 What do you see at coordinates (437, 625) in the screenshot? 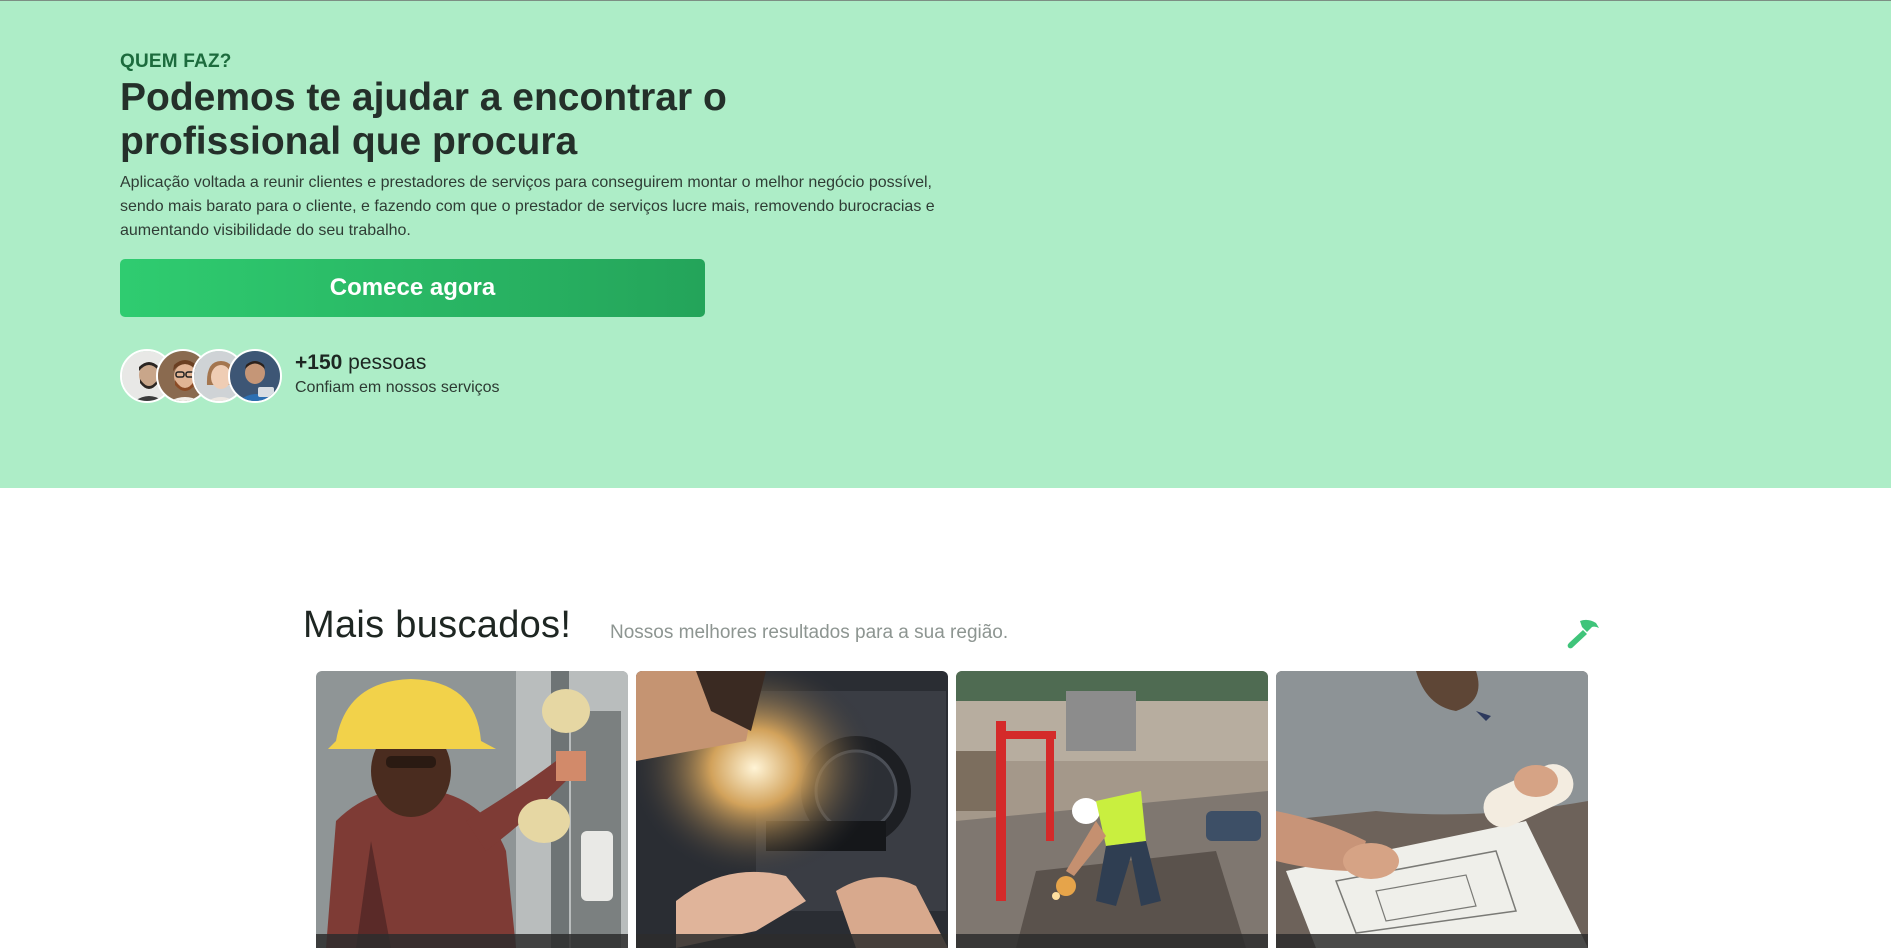
I see `popular-section-title: Mais buscados!` at bounding box center [437, 625].